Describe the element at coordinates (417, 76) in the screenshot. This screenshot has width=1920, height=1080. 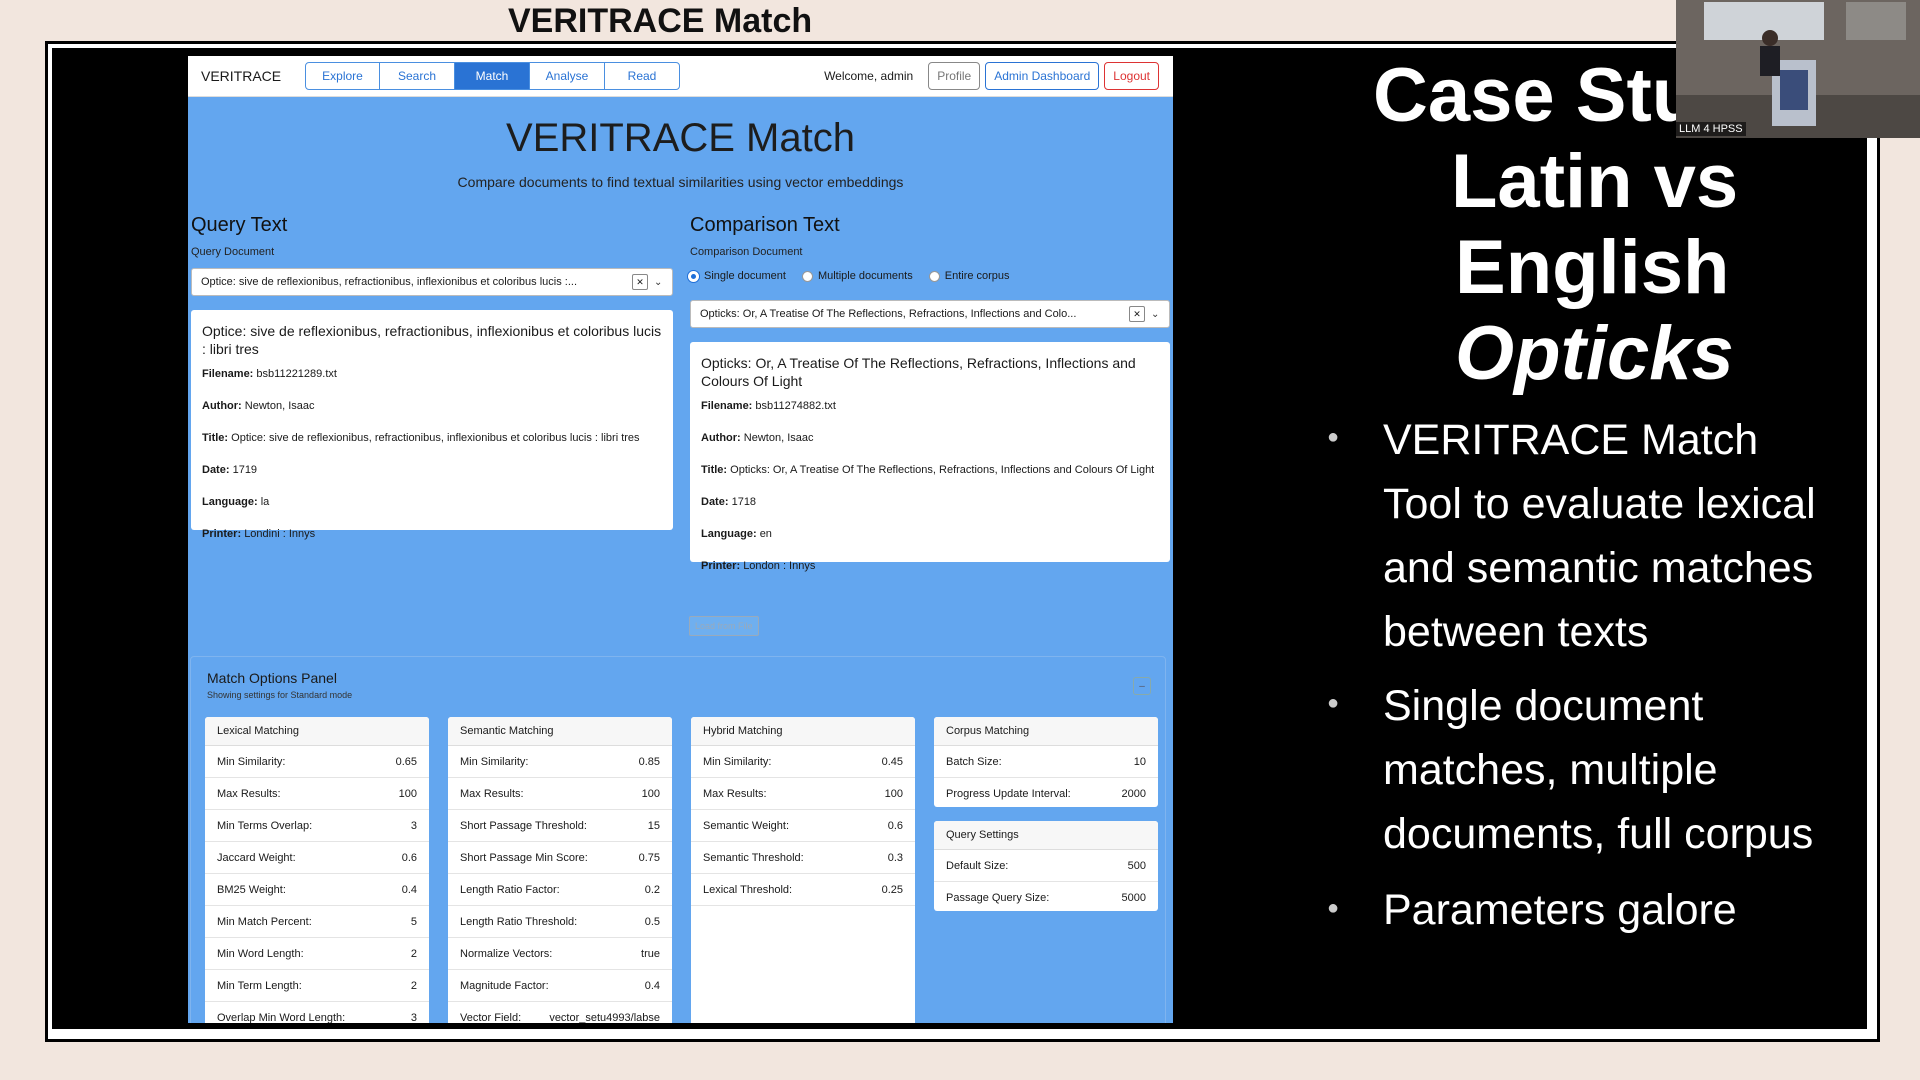
I see `tab-search: Search` at that location.